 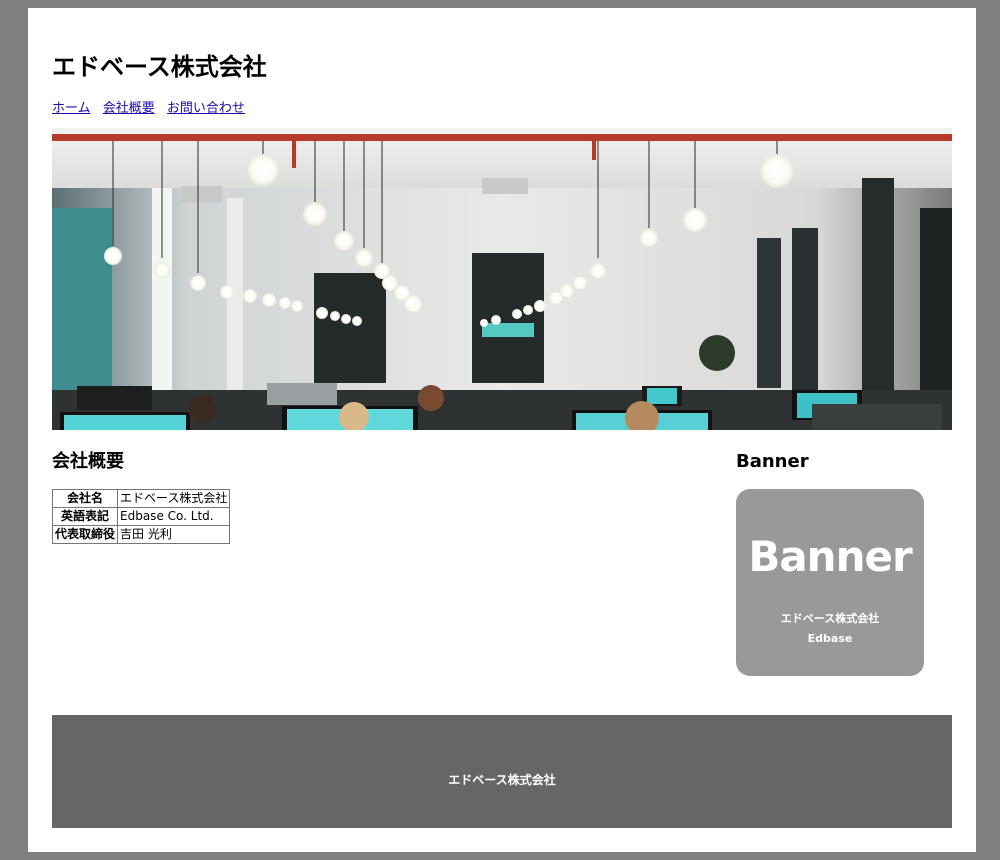 I want to click on english-name-label: 英語表記, so click(x=85, y=516).